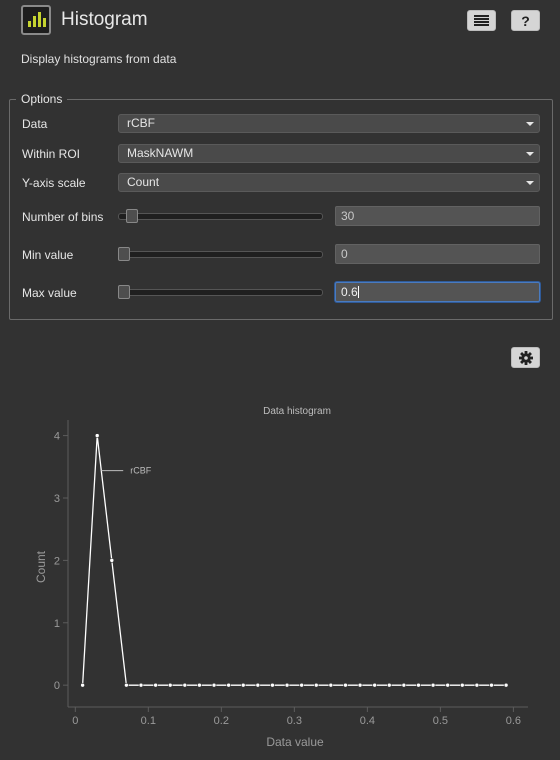 Image resolution: width=560 pixels, height=760 pixels. I want to click on bins-slider, so click(220, 216).